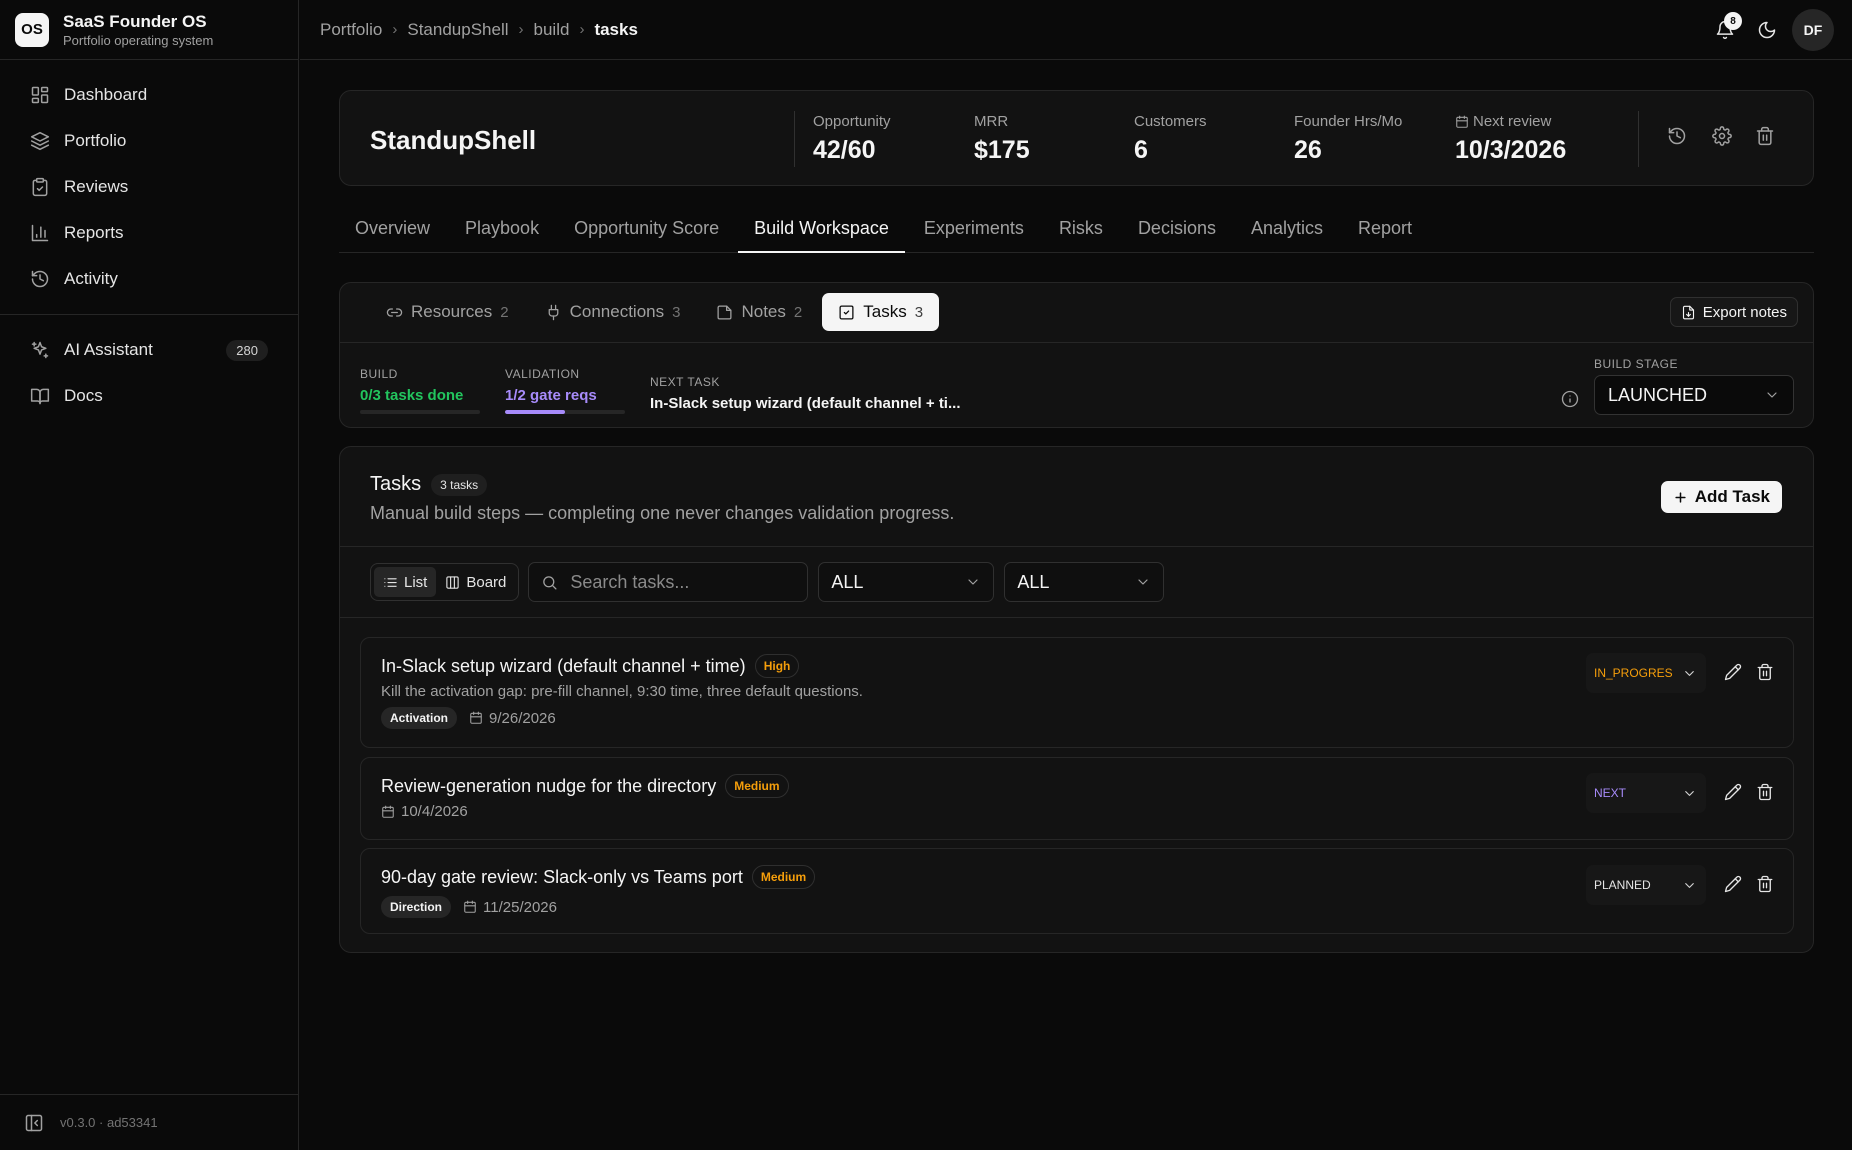 The width and height of the screenshot is (1852, 1150). I want to click on progress-bar, so click(565, 412).